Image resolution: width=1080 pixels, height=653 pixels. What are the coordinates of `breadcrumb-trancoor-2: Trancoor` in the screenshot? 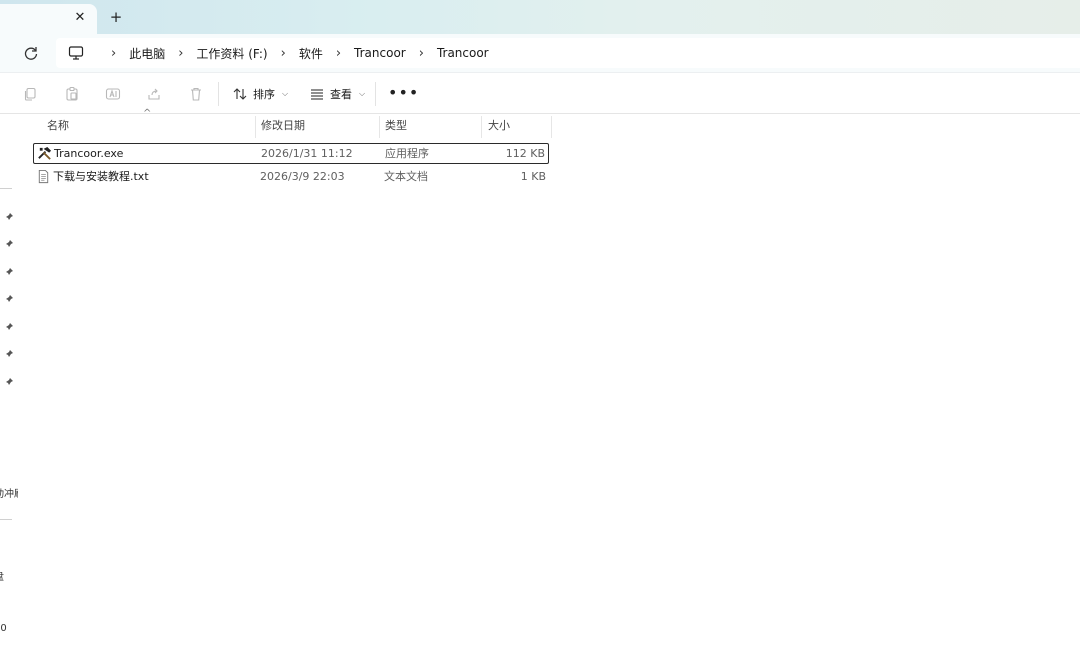 It's located at (463, 53).